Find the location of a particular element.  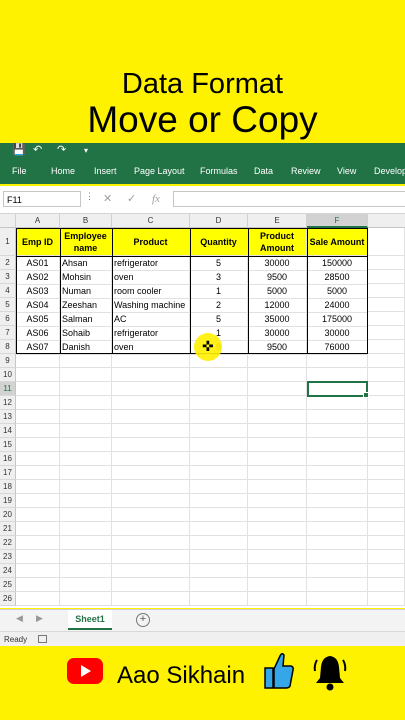

enter-icon: ✓ is located at coordinates (131, 199).